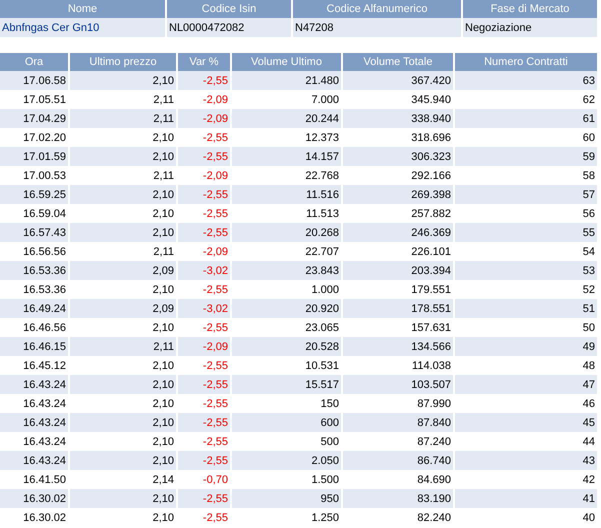 The image size is (601, 528). I want to click on column-header: Nome, so click(82, 9).